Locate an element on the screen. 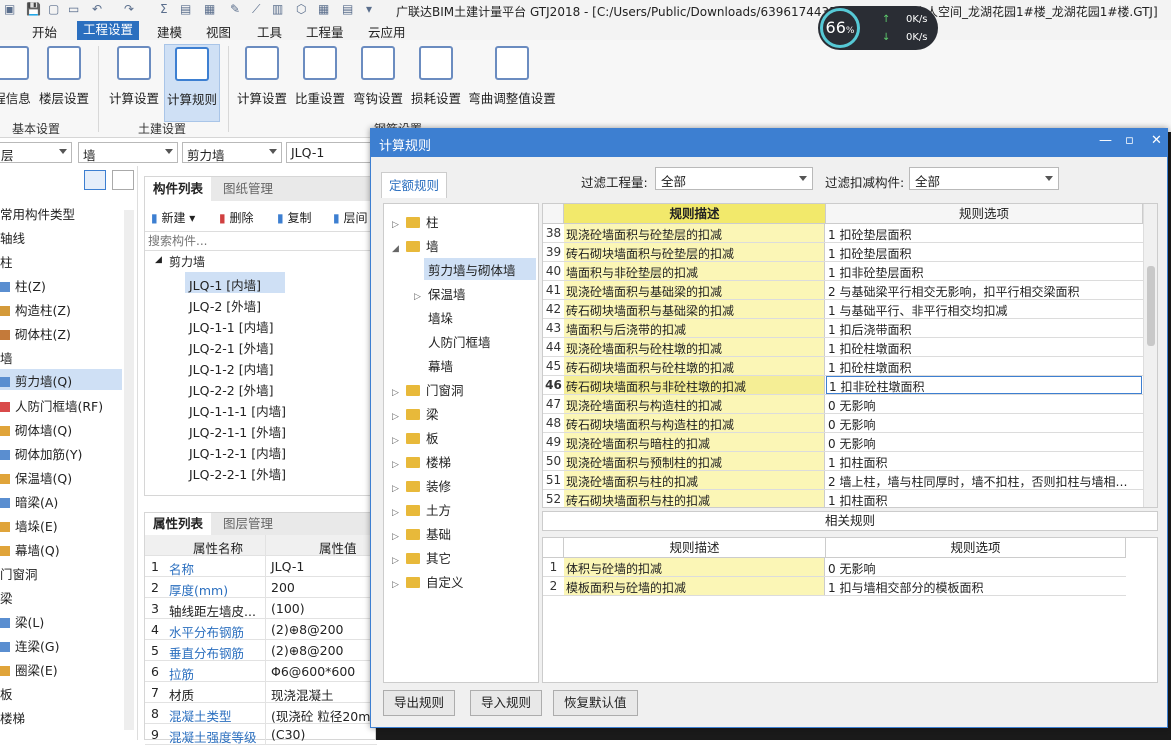  component-item: JLQ-1-1 [内墙] is located at coordinates (231, 326).